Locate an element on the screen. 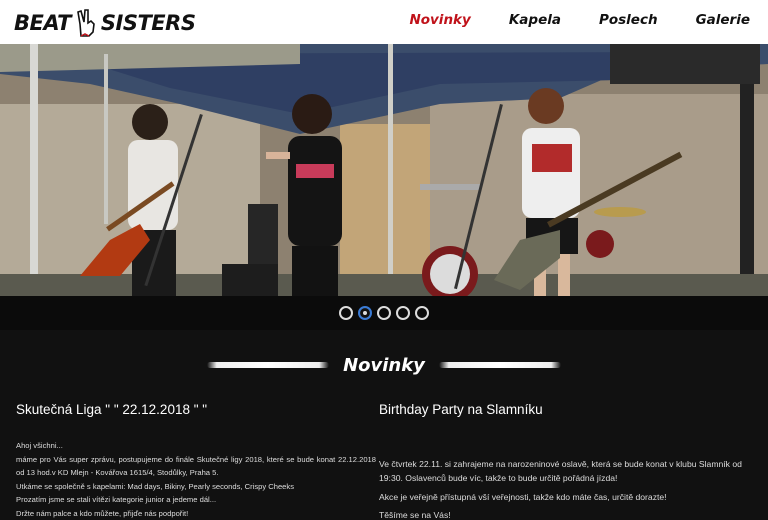  article-title: Skutečná Liga " " 22.12.2018 " " is located at coordinates (196, 409).